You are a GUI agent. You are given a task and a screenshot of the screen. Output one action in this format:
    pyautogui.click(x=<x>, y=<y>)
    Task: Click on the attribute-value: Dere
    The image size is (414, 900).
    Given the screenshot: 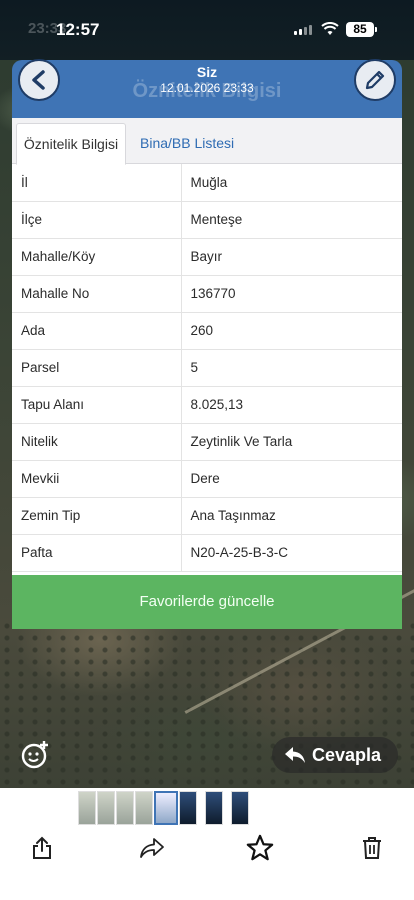 What is the action you would take?
    pyautogui.click(x=291, y=479)
    